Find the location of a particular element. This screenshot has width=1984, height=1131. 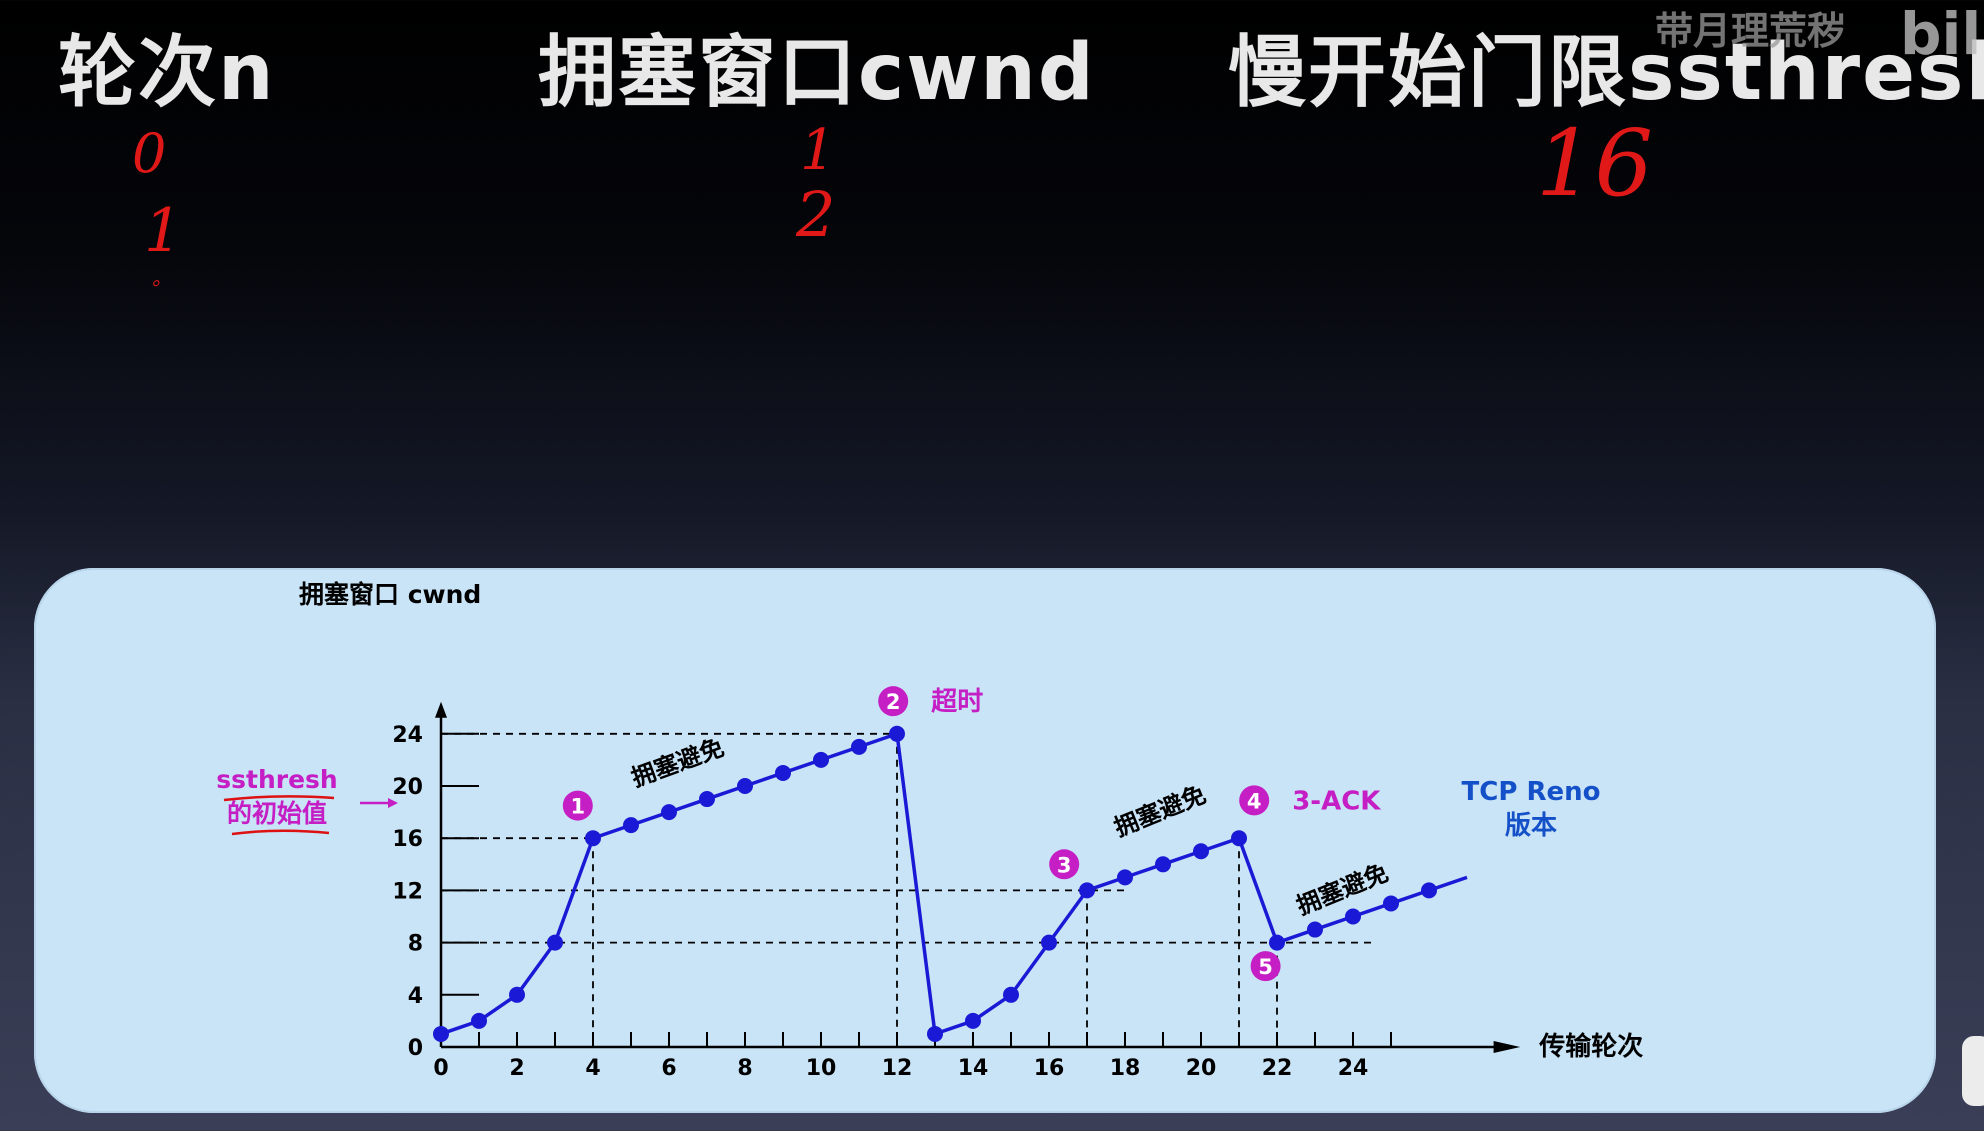

x-tick-label: 10 is located at coordinates (821, 1068).